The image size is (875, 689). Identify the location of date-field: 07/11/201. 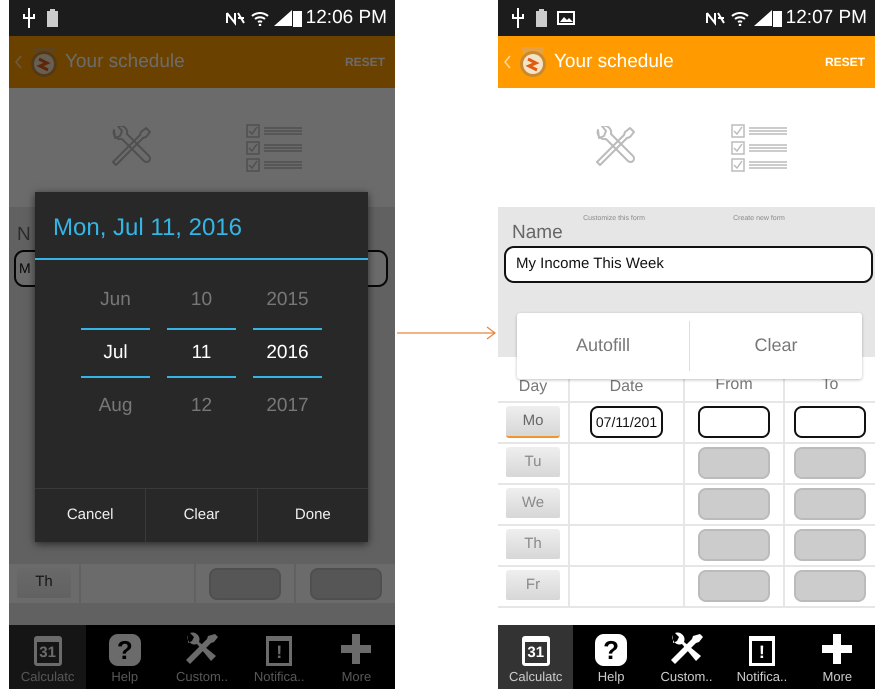
(627, 422).